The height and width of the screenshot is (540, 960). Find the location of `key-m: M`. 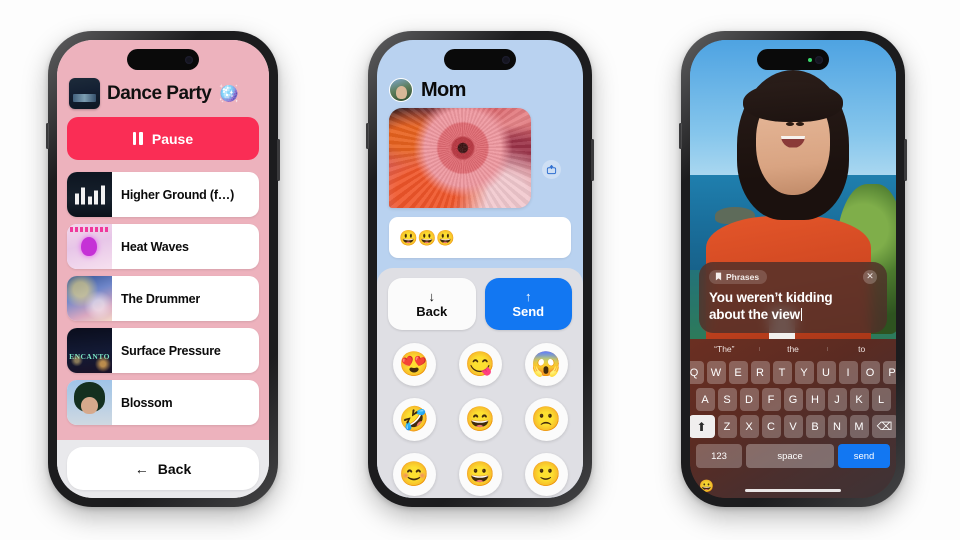

key-m: M is located at coordinates (859, 426).